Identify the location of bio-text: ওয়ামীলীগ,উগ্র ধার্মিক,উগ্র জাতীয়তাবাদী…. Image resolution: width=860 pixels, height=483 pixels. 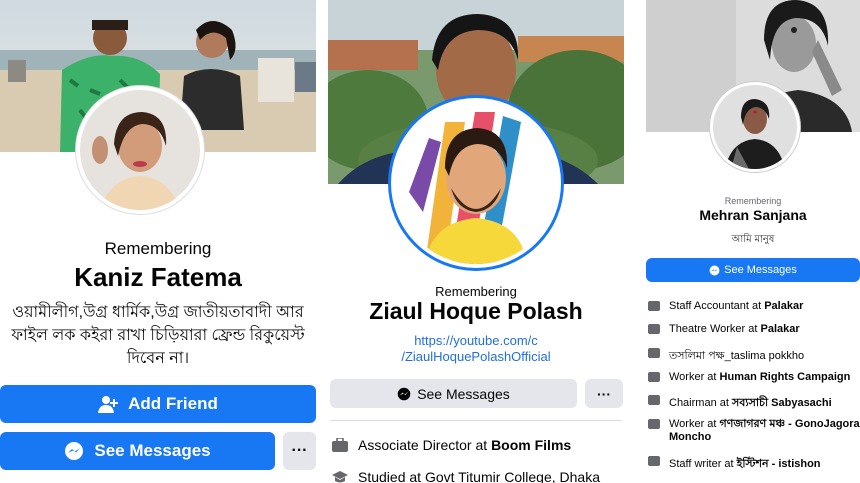
(158, 335).